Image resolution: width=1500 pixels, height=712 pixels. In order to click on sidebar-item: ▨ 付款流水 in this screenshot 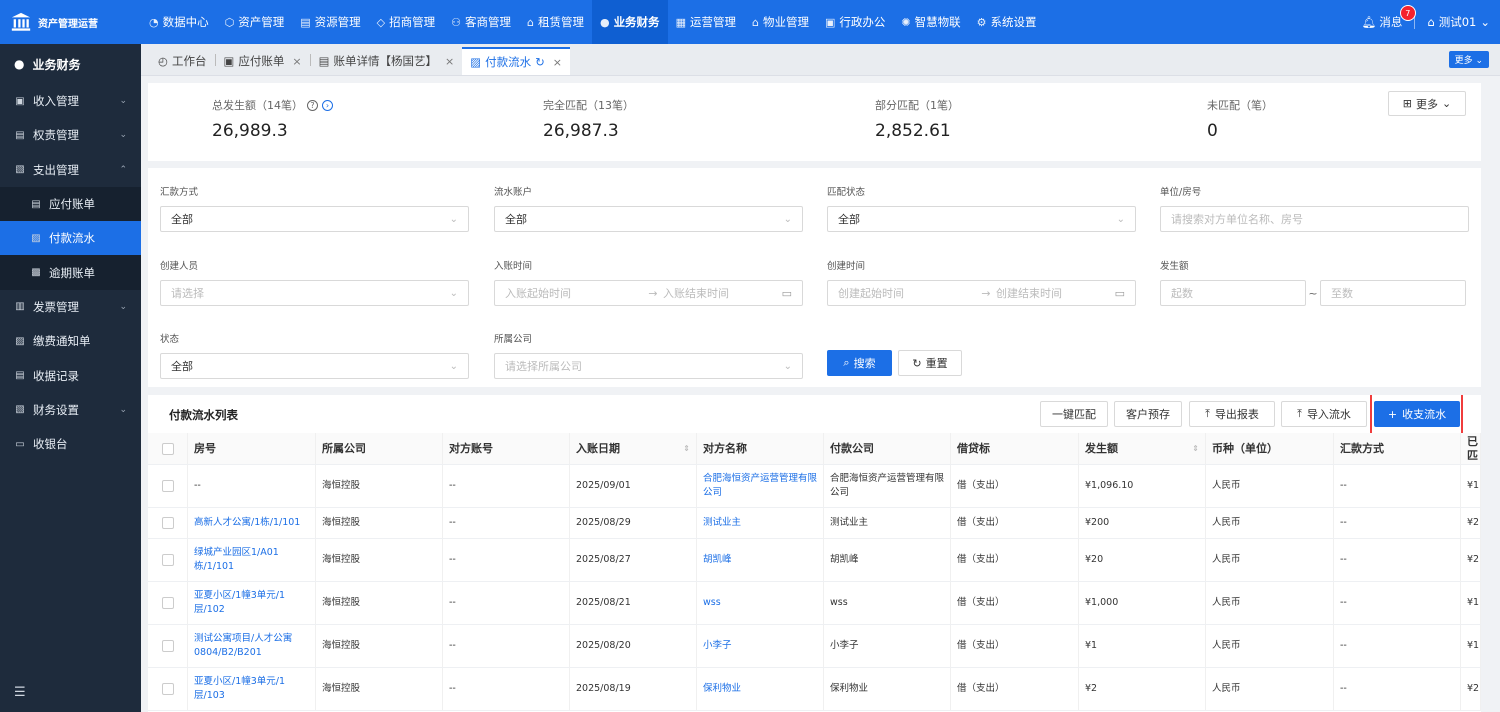, I will do `click(70, 238)`.